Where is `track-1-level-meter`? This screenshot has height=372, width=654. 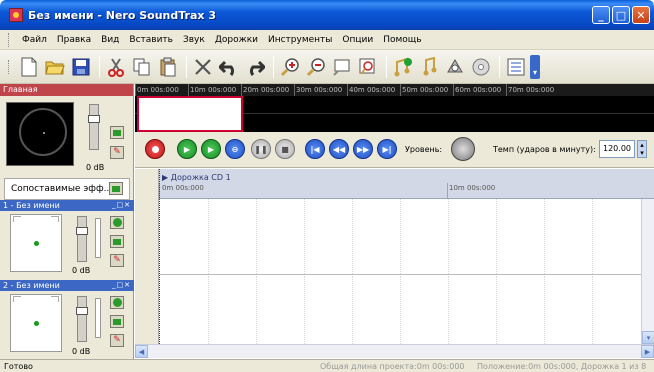
track-1-level-meter is located at coordinates (98, 238).